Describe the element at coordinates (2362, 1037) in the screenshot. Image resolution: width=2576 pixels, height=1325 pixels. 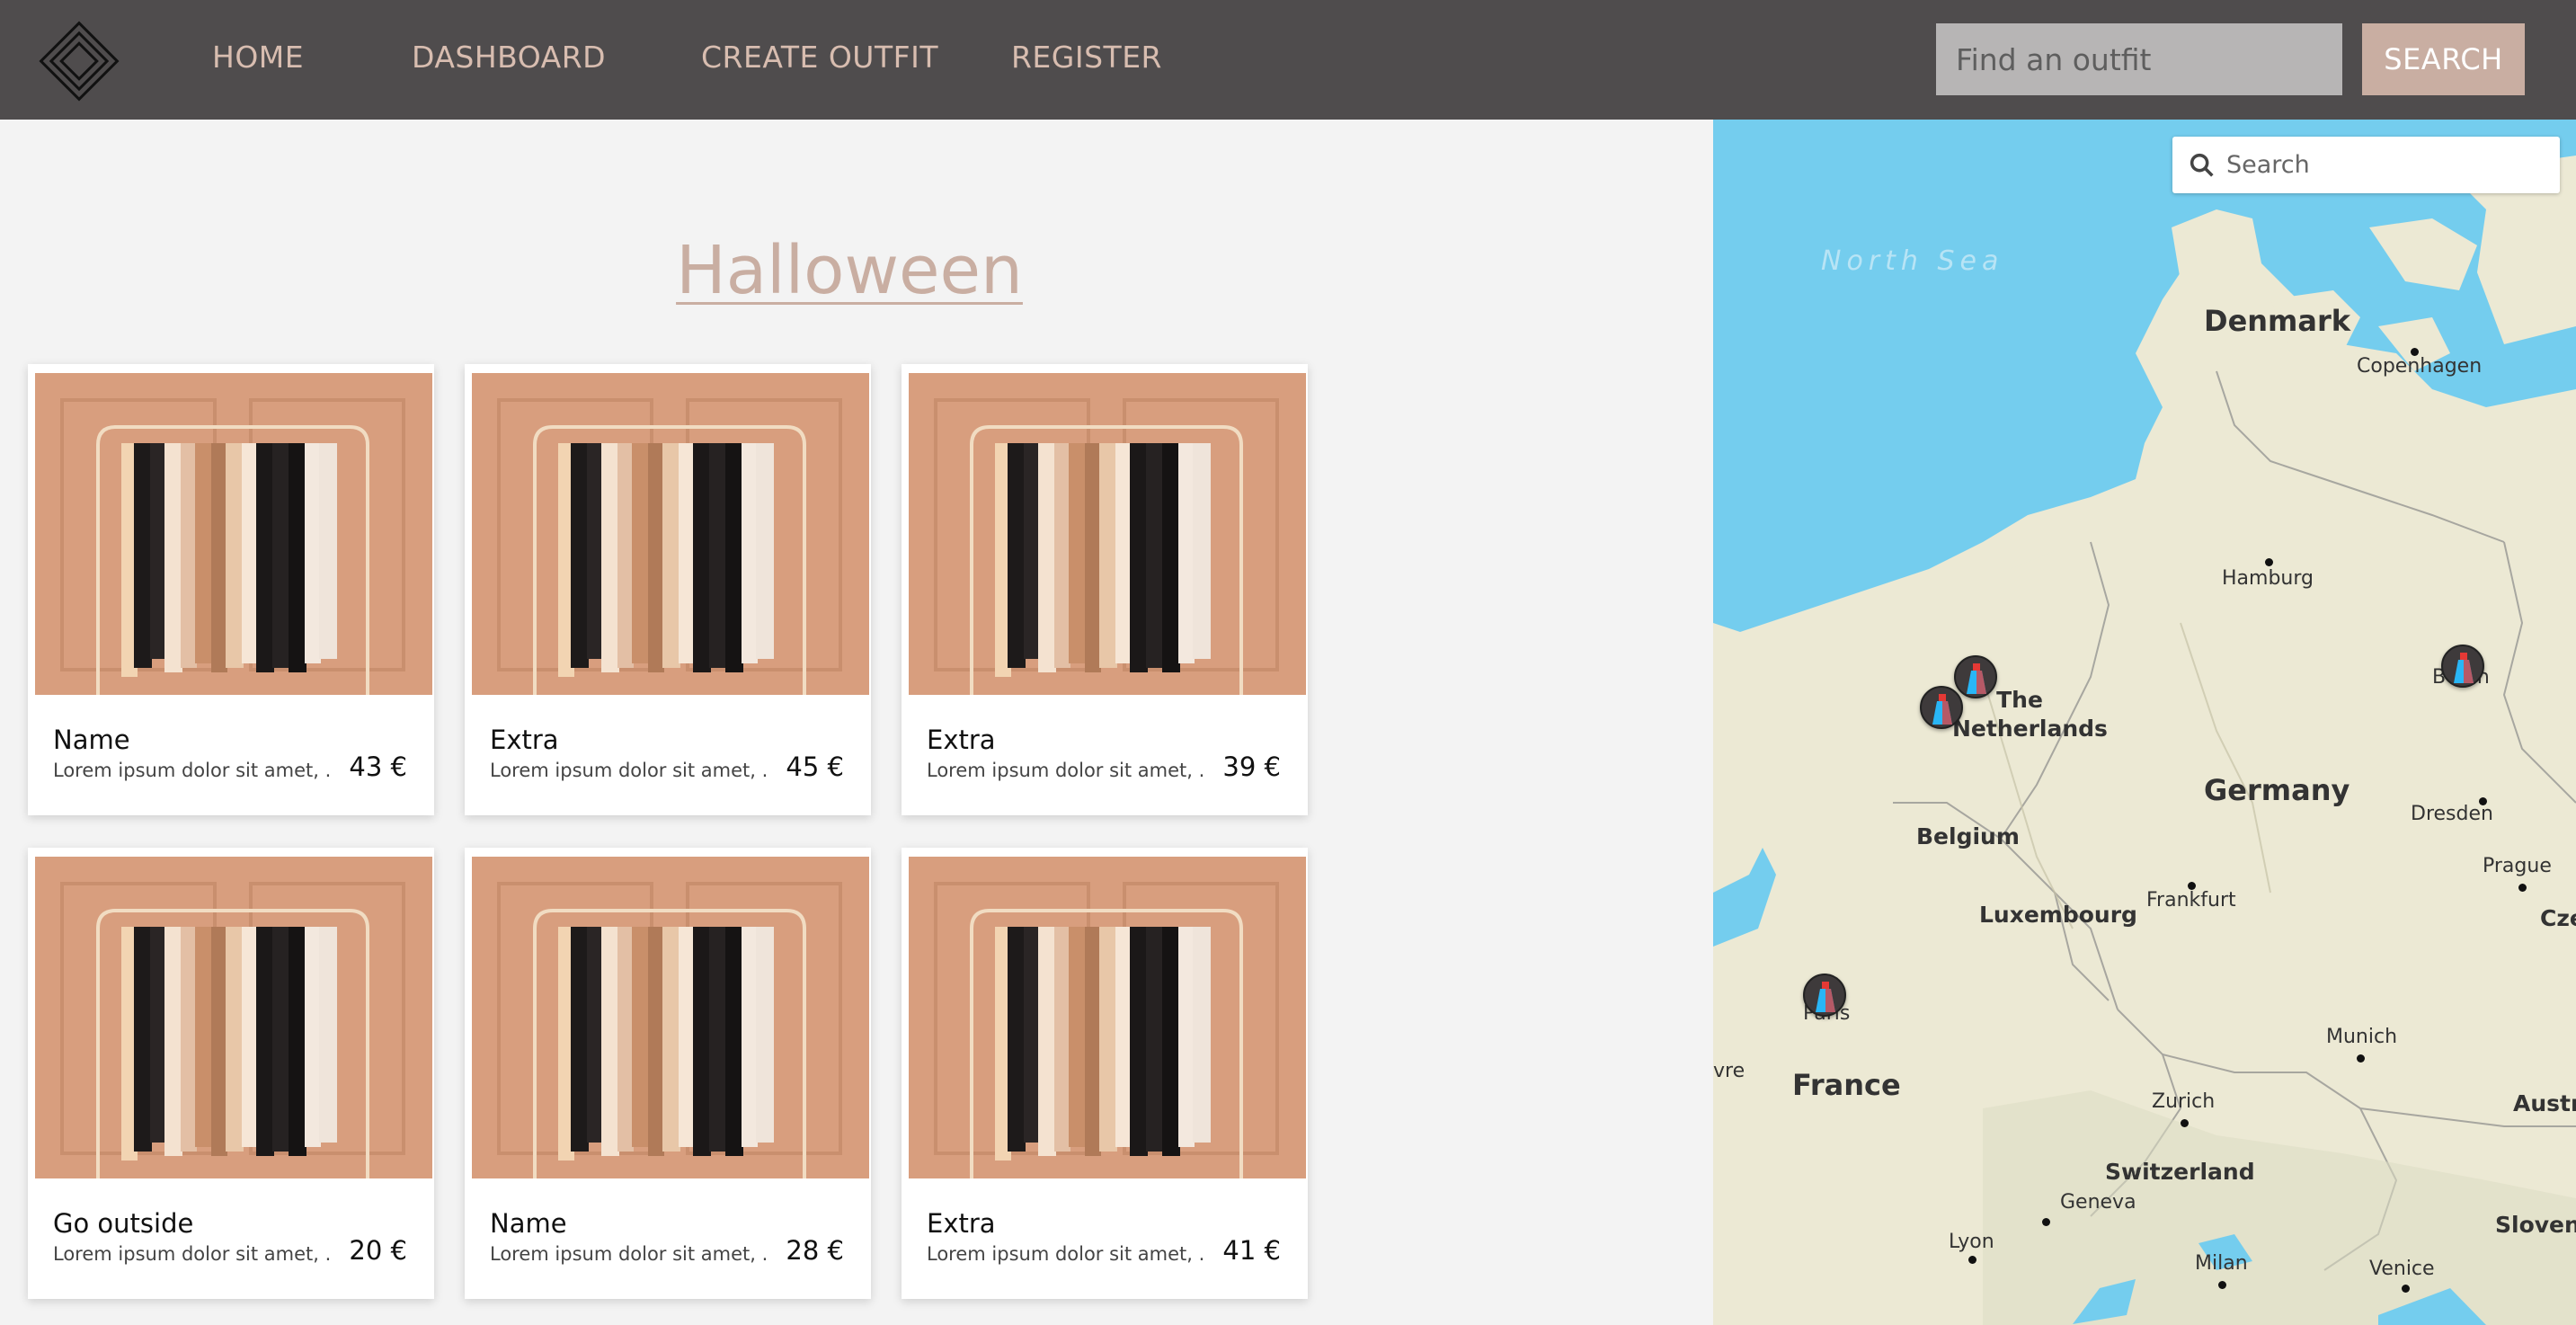
I see `city-label: Munich` at that location.